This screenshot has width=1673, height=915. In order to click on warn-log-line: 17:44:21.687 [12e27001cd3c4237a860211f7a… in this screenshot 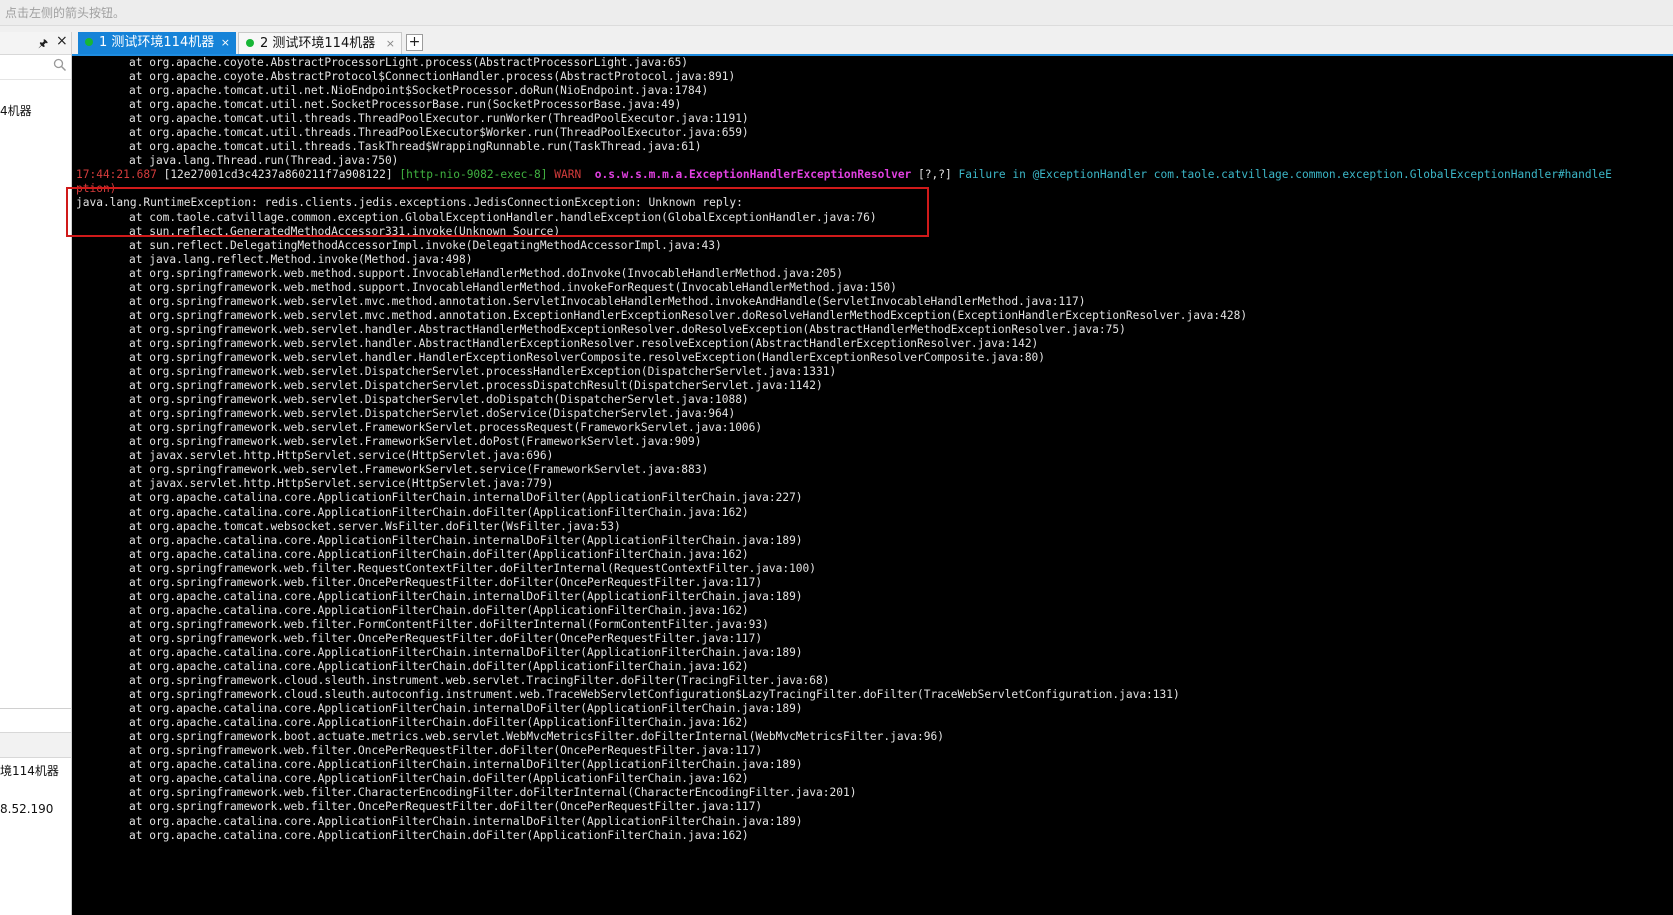, I will do `click(844, 175)`.